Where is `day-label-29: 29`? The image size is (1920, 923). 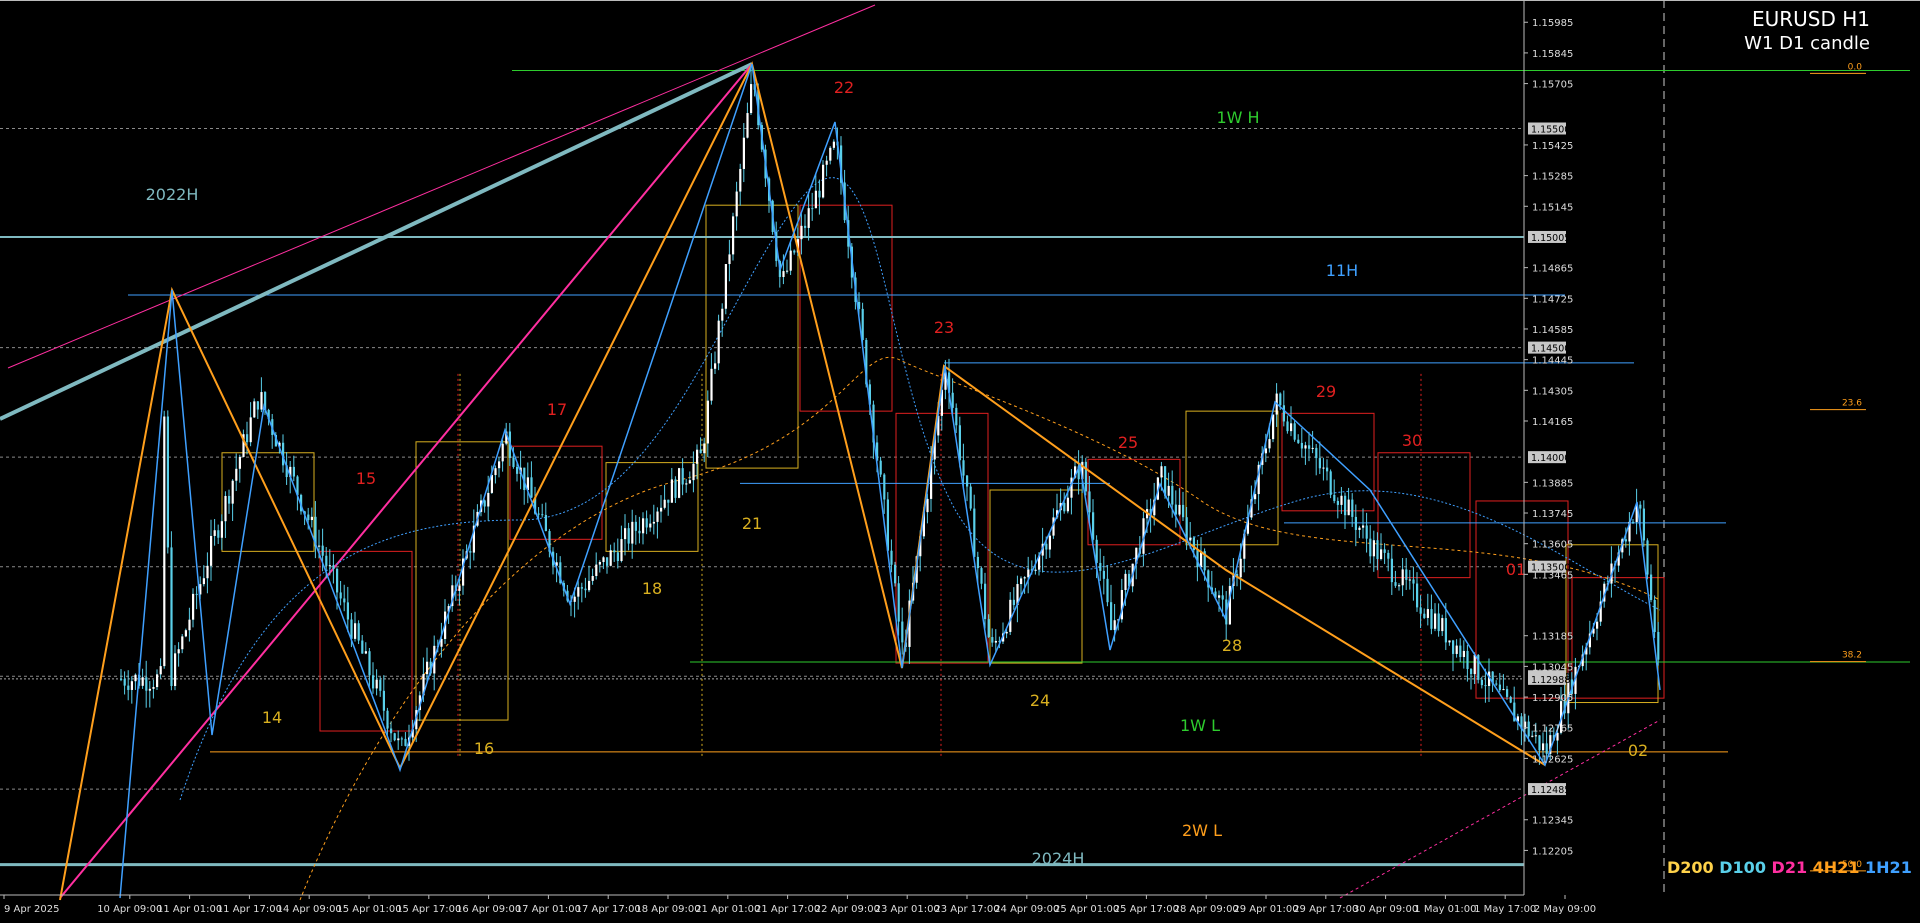 day-label-29: 29 is located at coordinates (1326, 391).